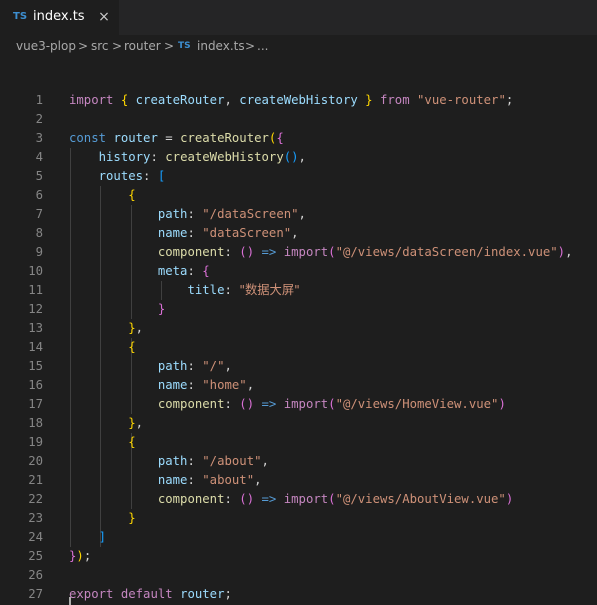 This screenshot has width=597, height=605. What do you see at coordinates (298, 575) in the screenshot?
I see `code-line: 26` at bounding box center [298, 575].